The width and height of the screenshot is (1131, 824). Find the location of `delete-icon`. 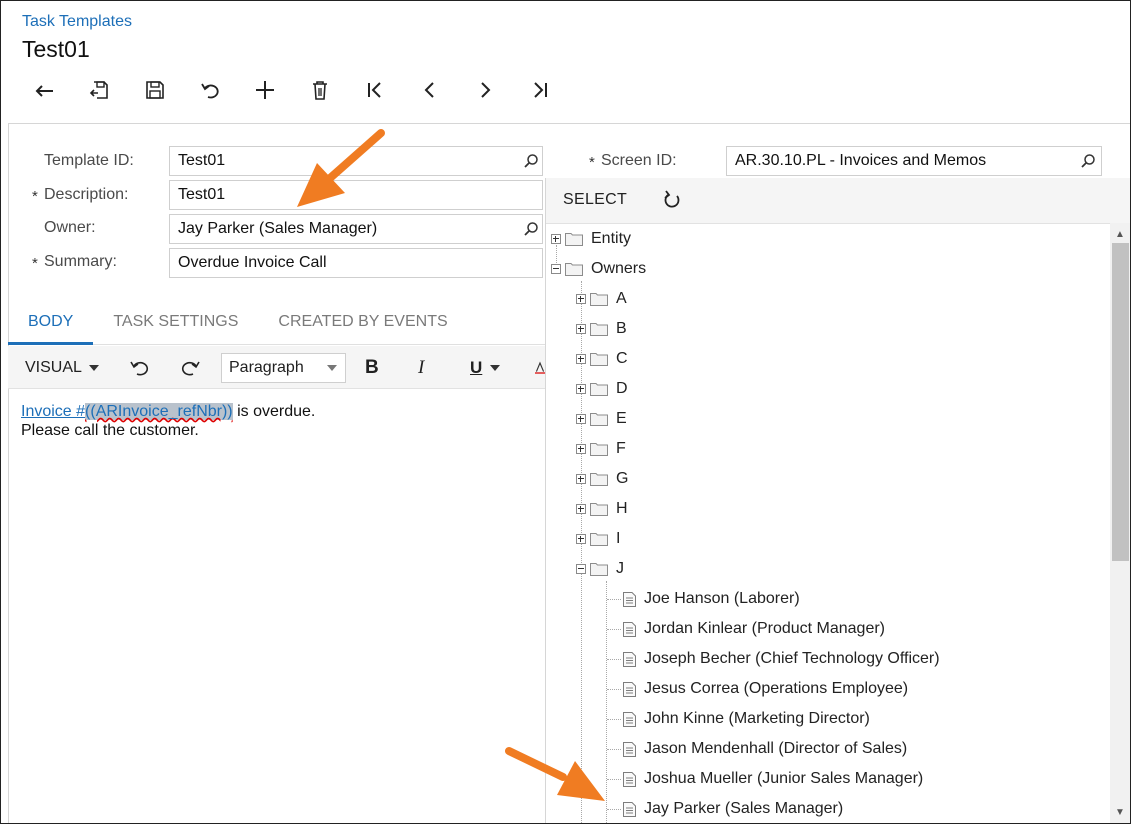

delete-icon is located at coordinates (319, 90).